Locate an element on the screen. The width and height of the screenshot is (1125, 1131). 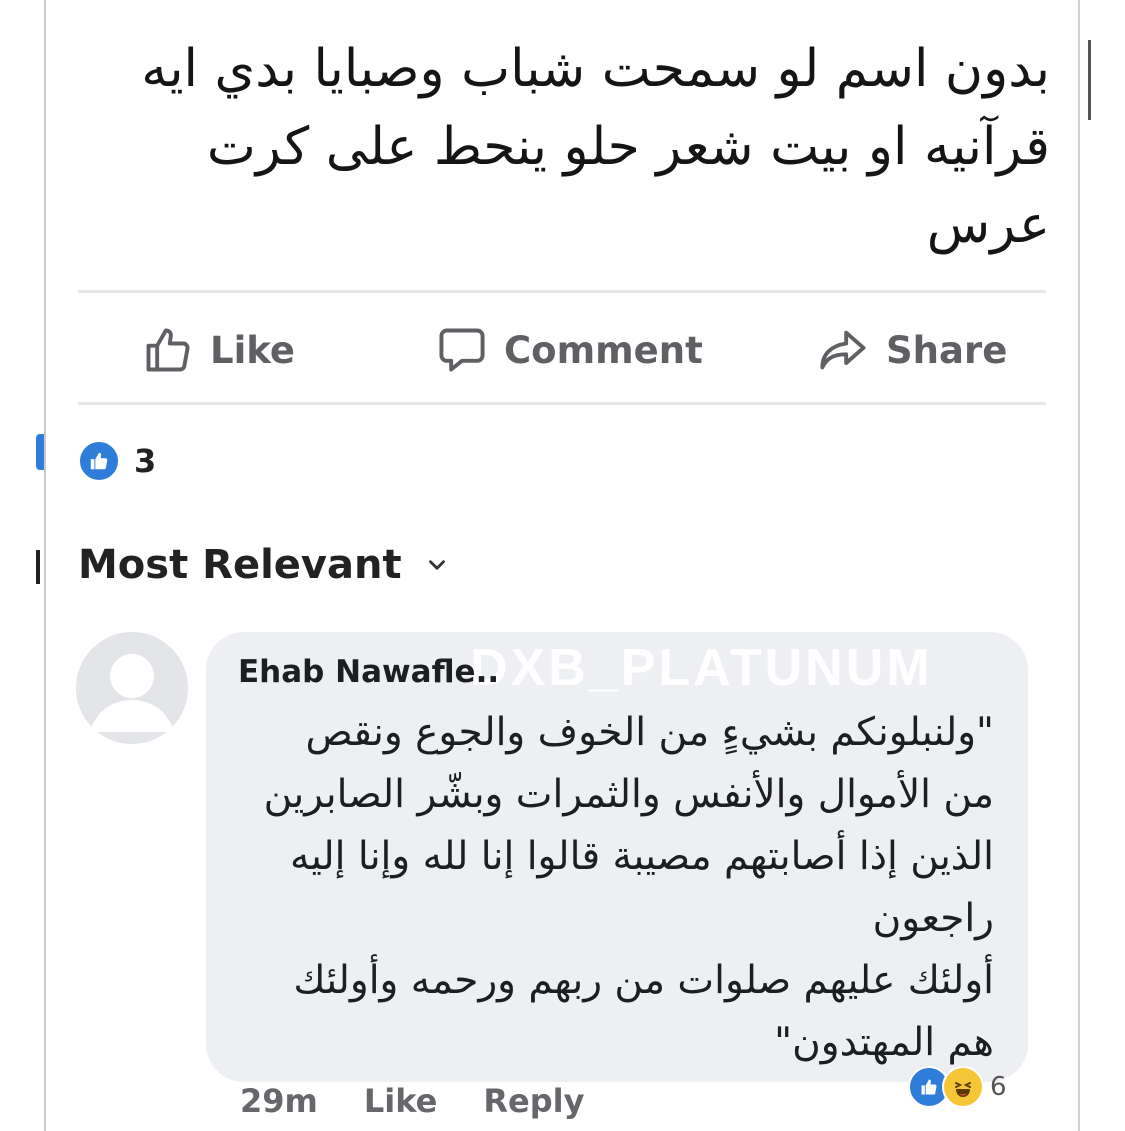
comment-like-button: Like is located at coordinates (400, 1101).